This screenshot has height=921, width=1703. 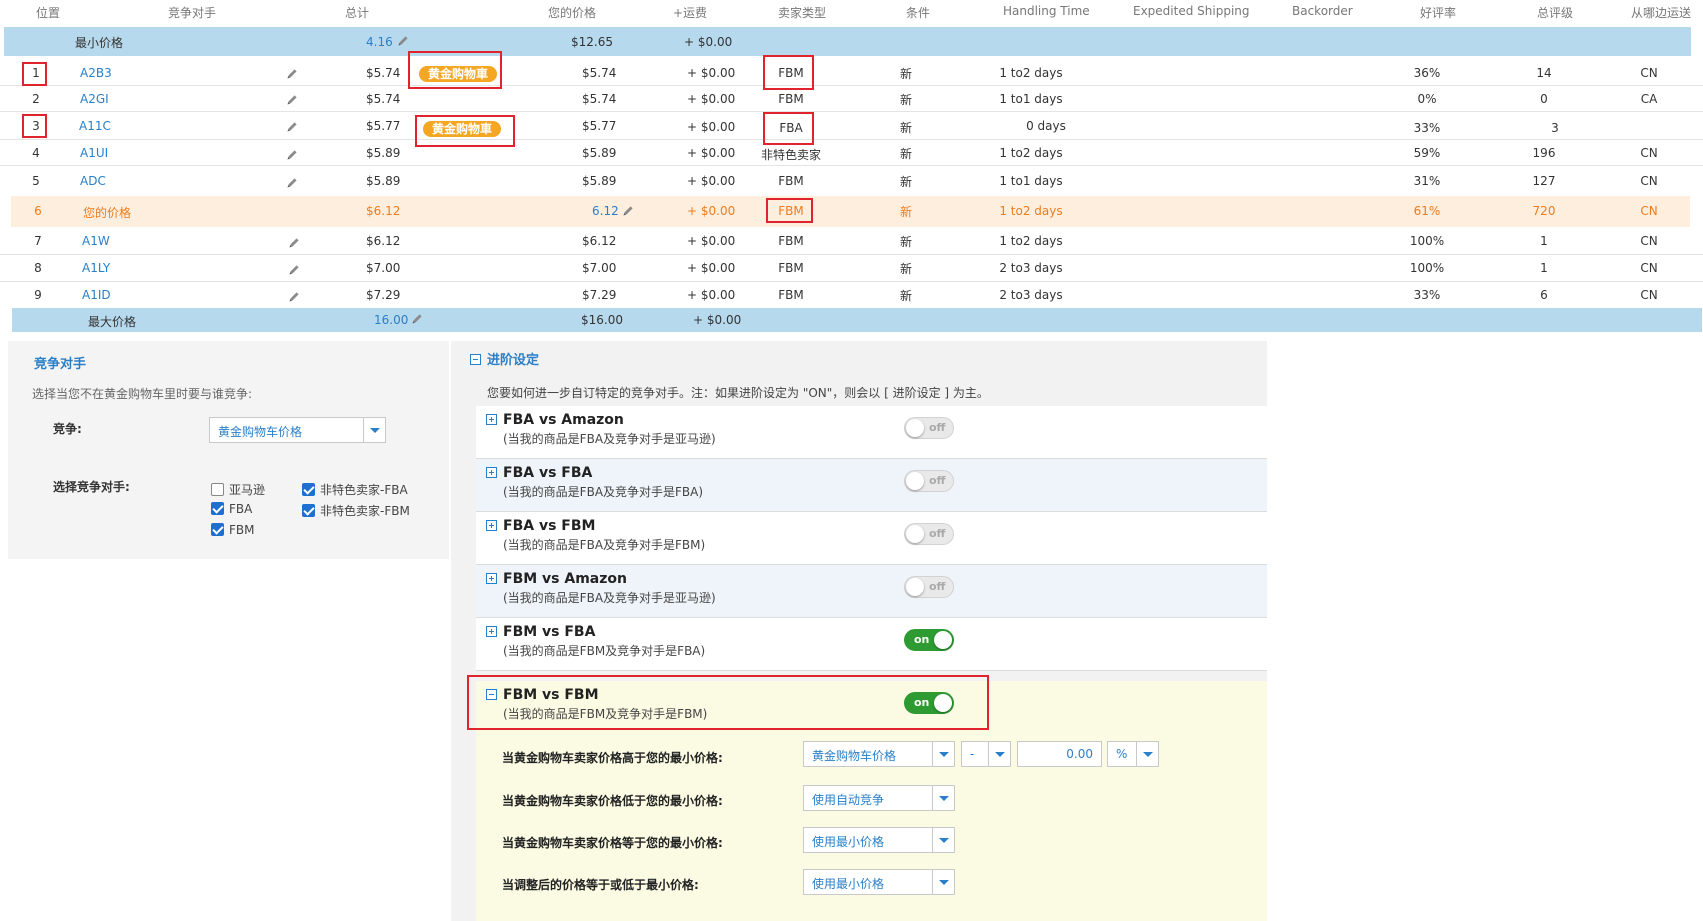 What do you see at coordinates (879, 754) in the screenshot?
I see `higher-price-select: 黄金购物车价格` at bounding box center [879, 754].